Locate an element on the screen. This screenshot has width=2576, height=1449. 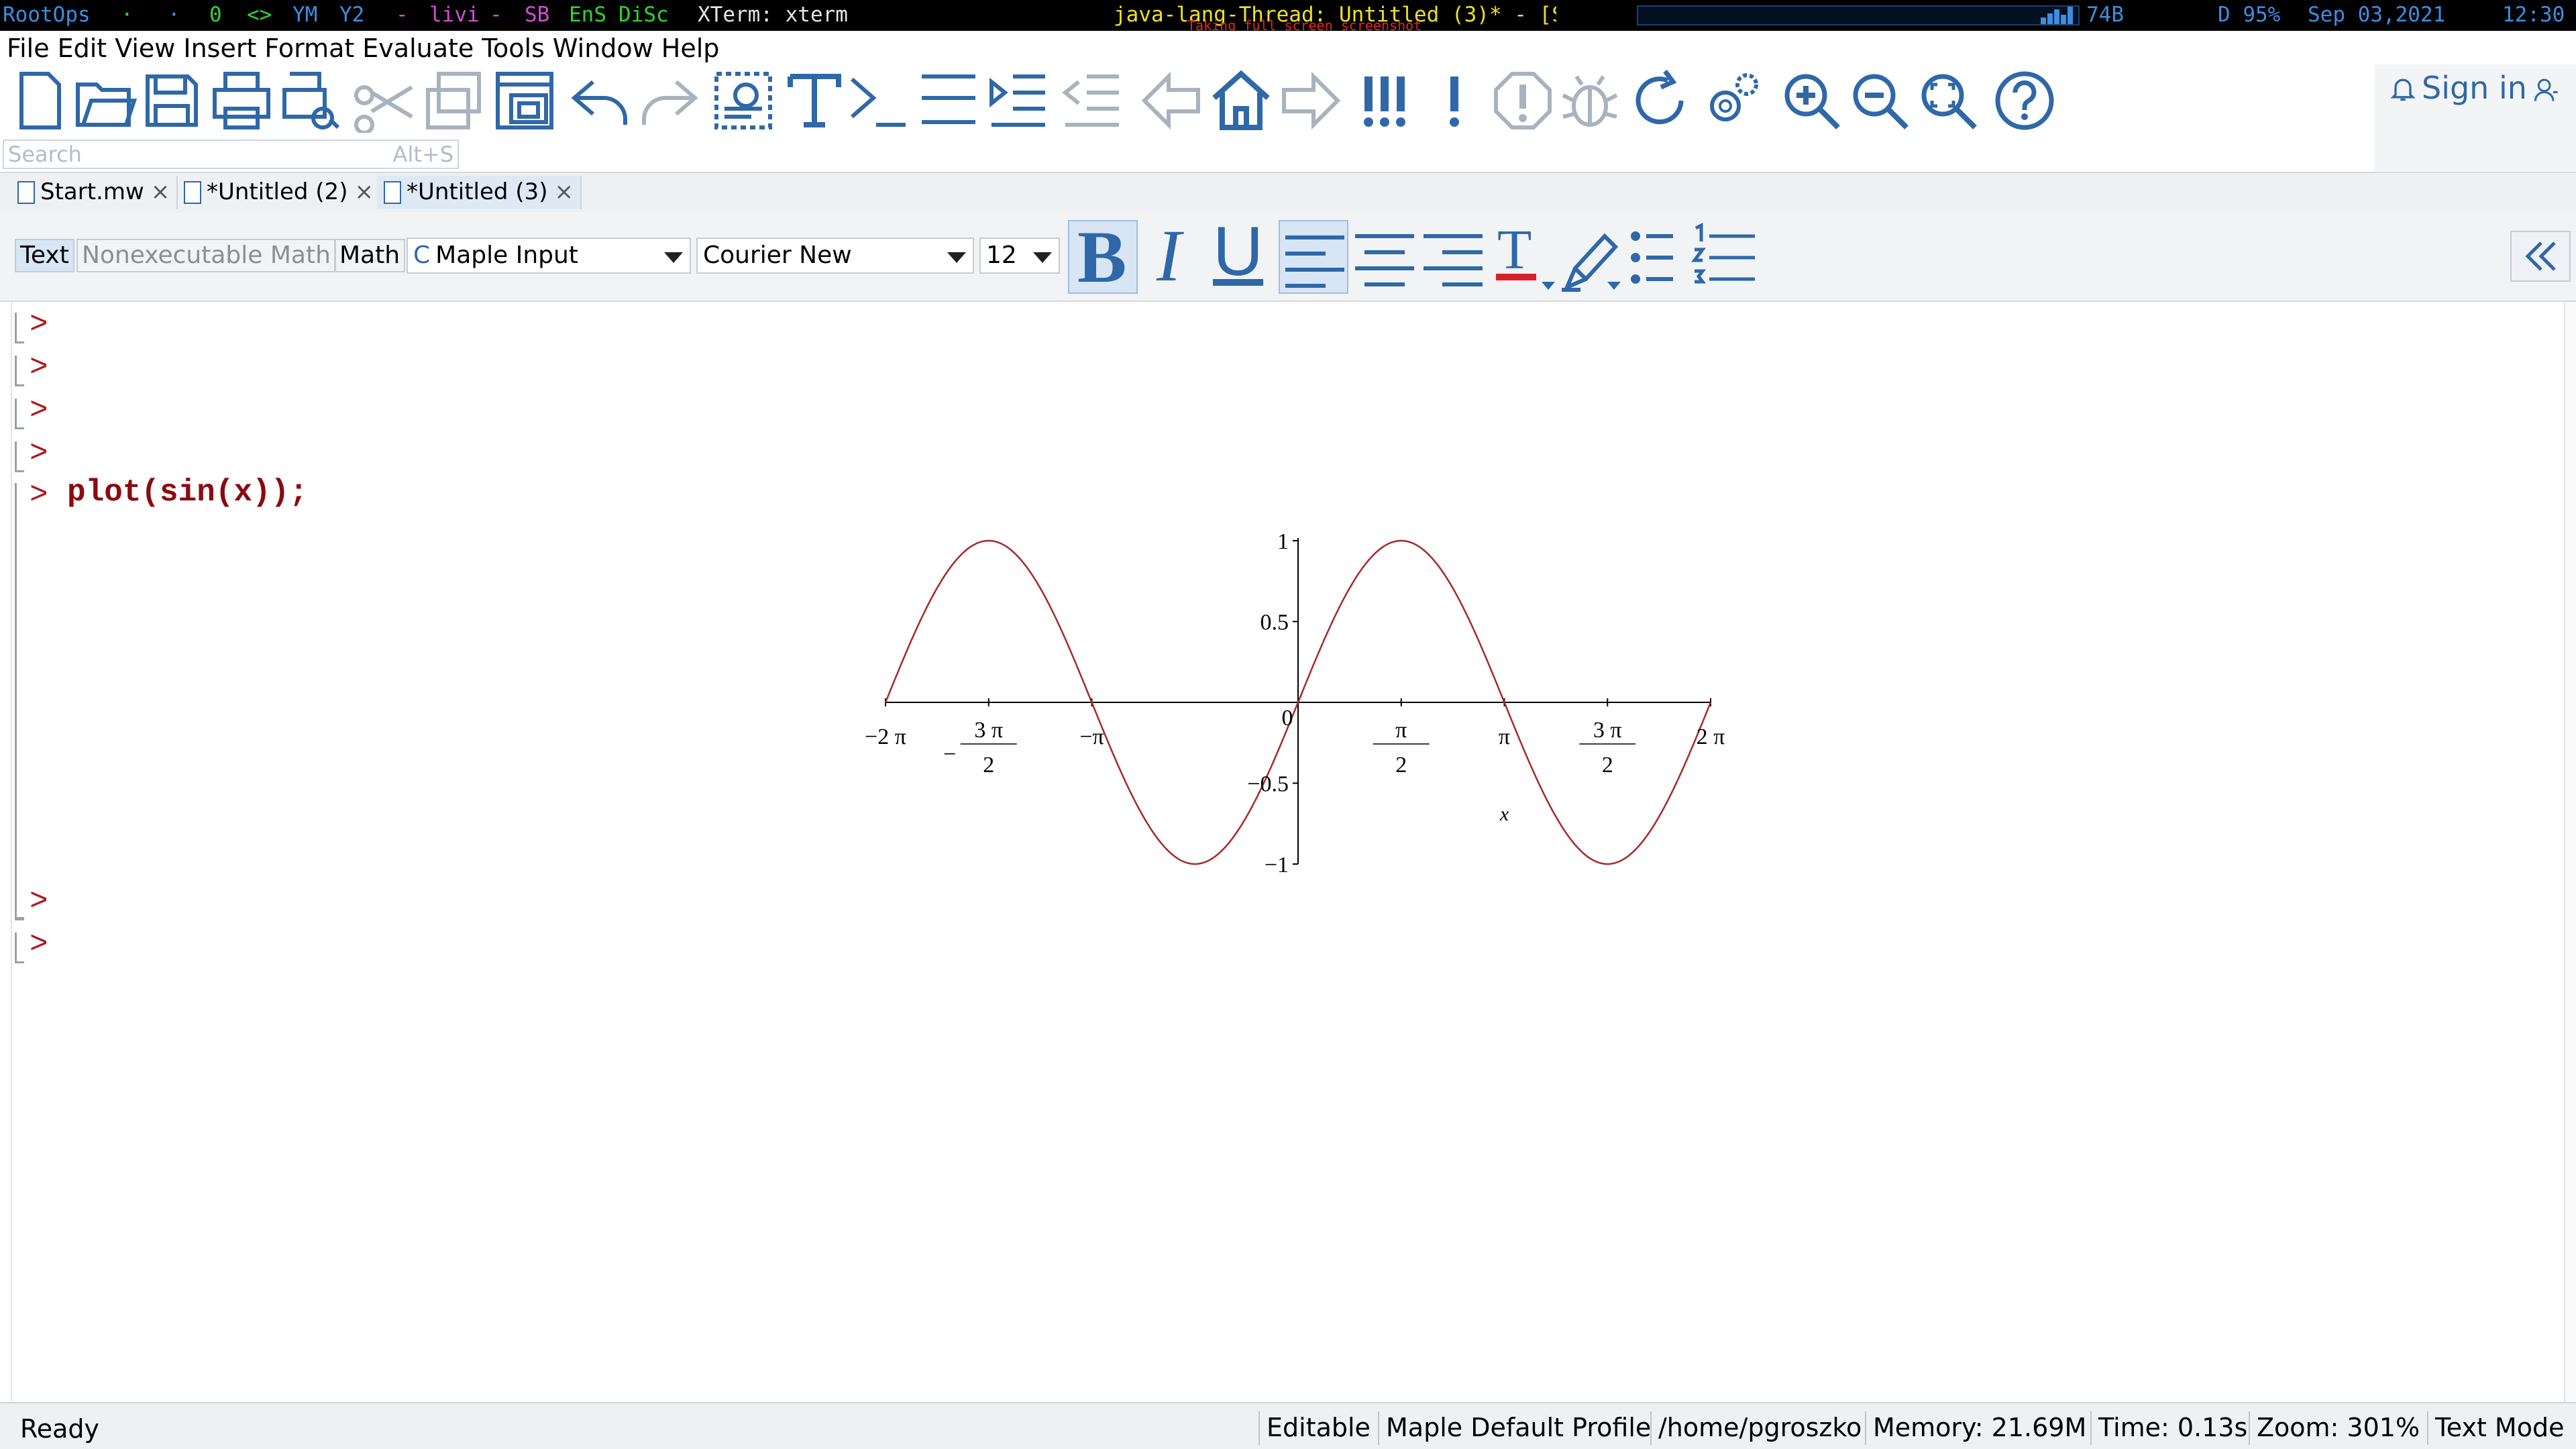
menu-view: View is located at coordinates (145, 48).